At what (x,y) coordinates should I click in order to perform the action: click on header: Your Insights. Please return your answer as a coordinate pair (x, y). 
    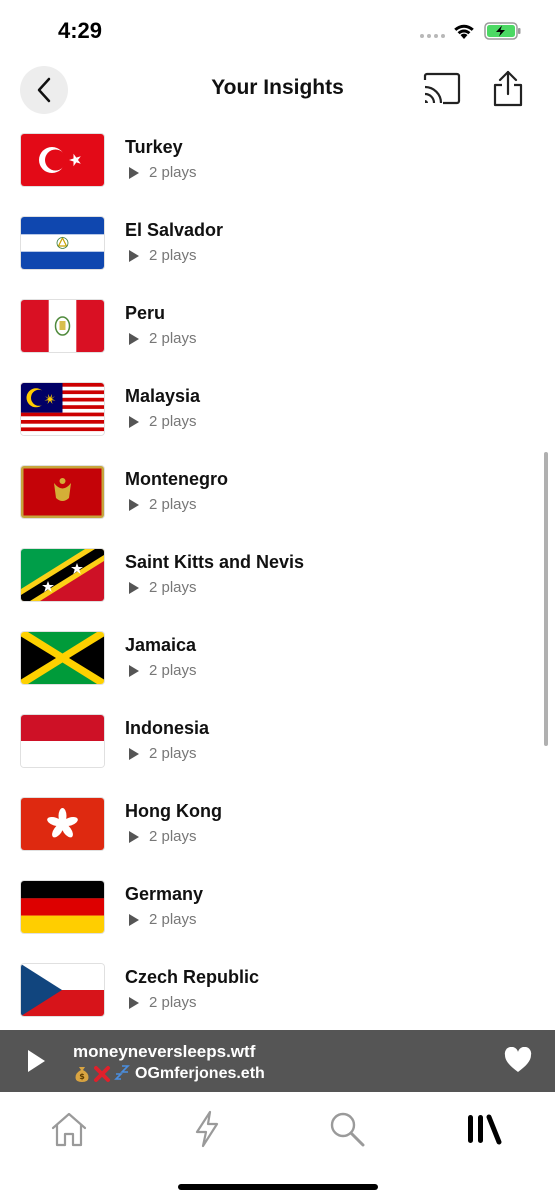
    Looking at the image, I should click on (277, 91).